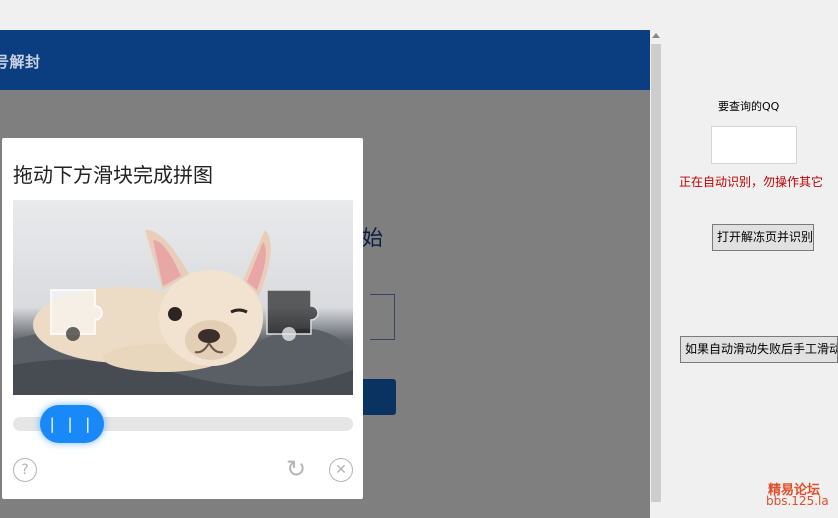  What do you see at coordinates (296, 469) in the screenshot?
I see `refresh-icon: ↻` at bounding box center [296, 469].